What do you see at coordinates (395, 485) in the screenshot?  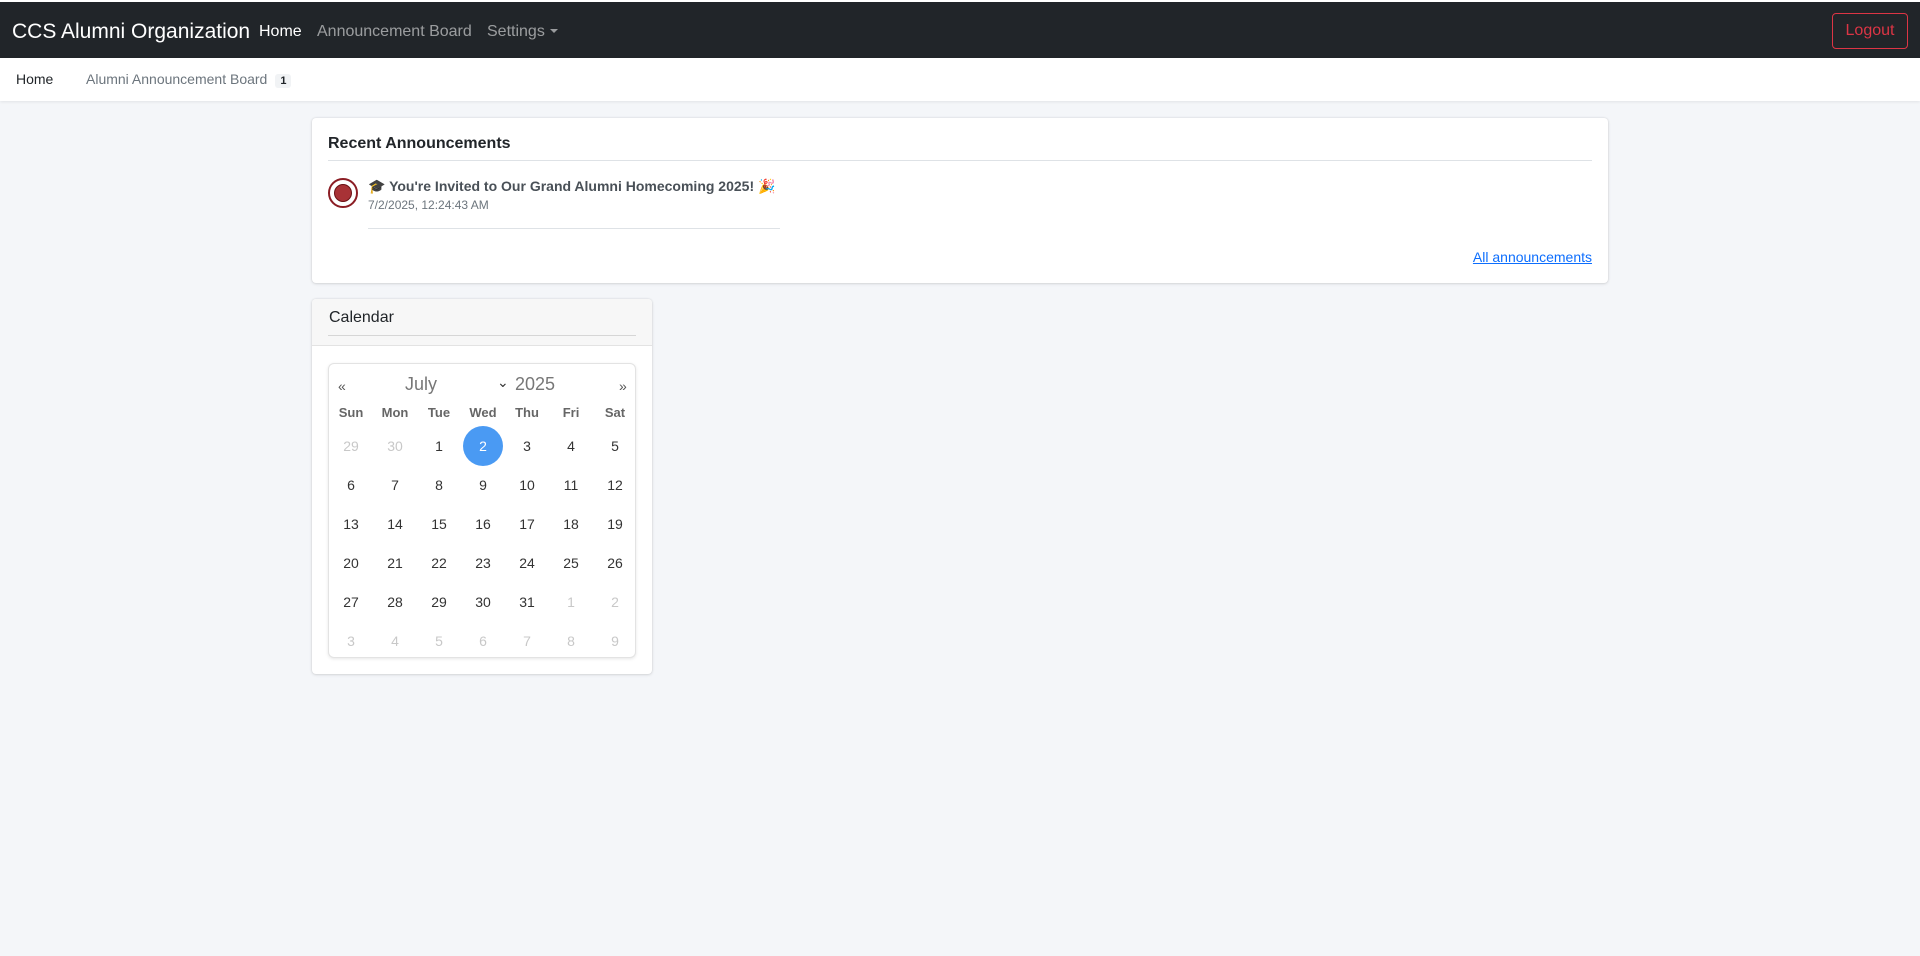 I see `calendar-day: 7` at bounding box center [395, 485].